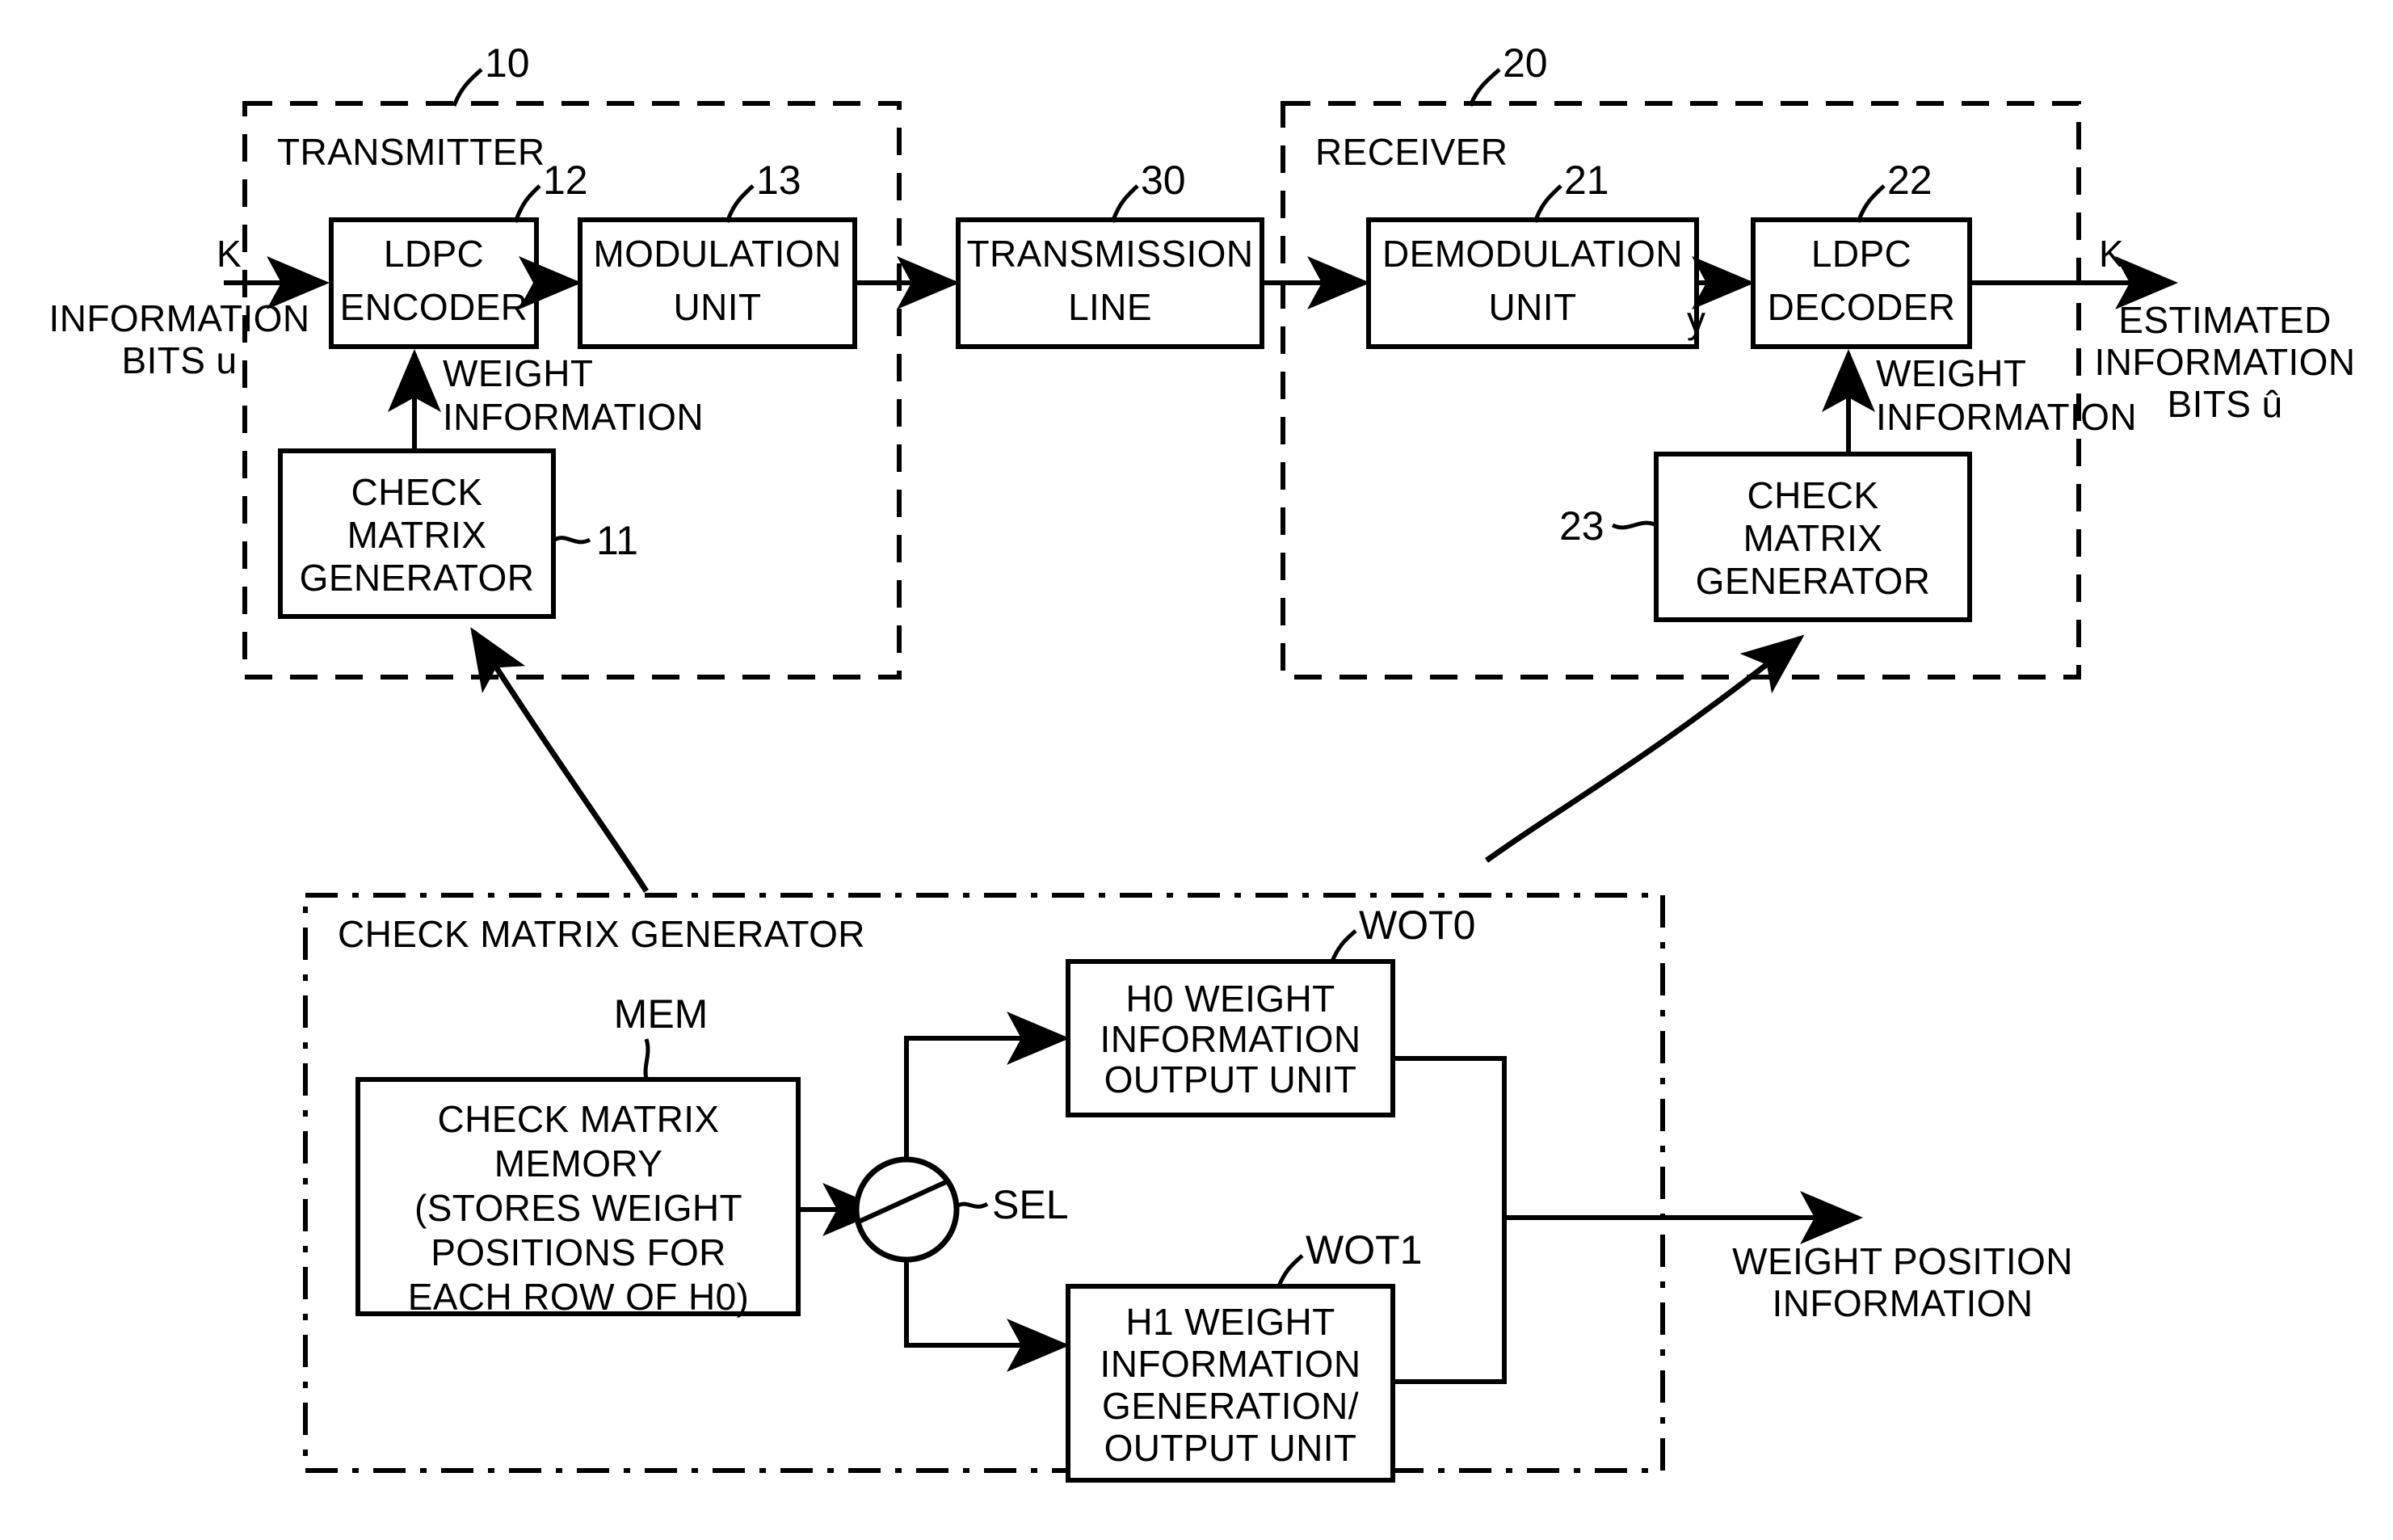 Image resolution: width=2393 pixels, height=1540 pixels. Describe the element at coordinates (1484, 87) in the screenshot. I see `receiver-ref-leader` at that location.